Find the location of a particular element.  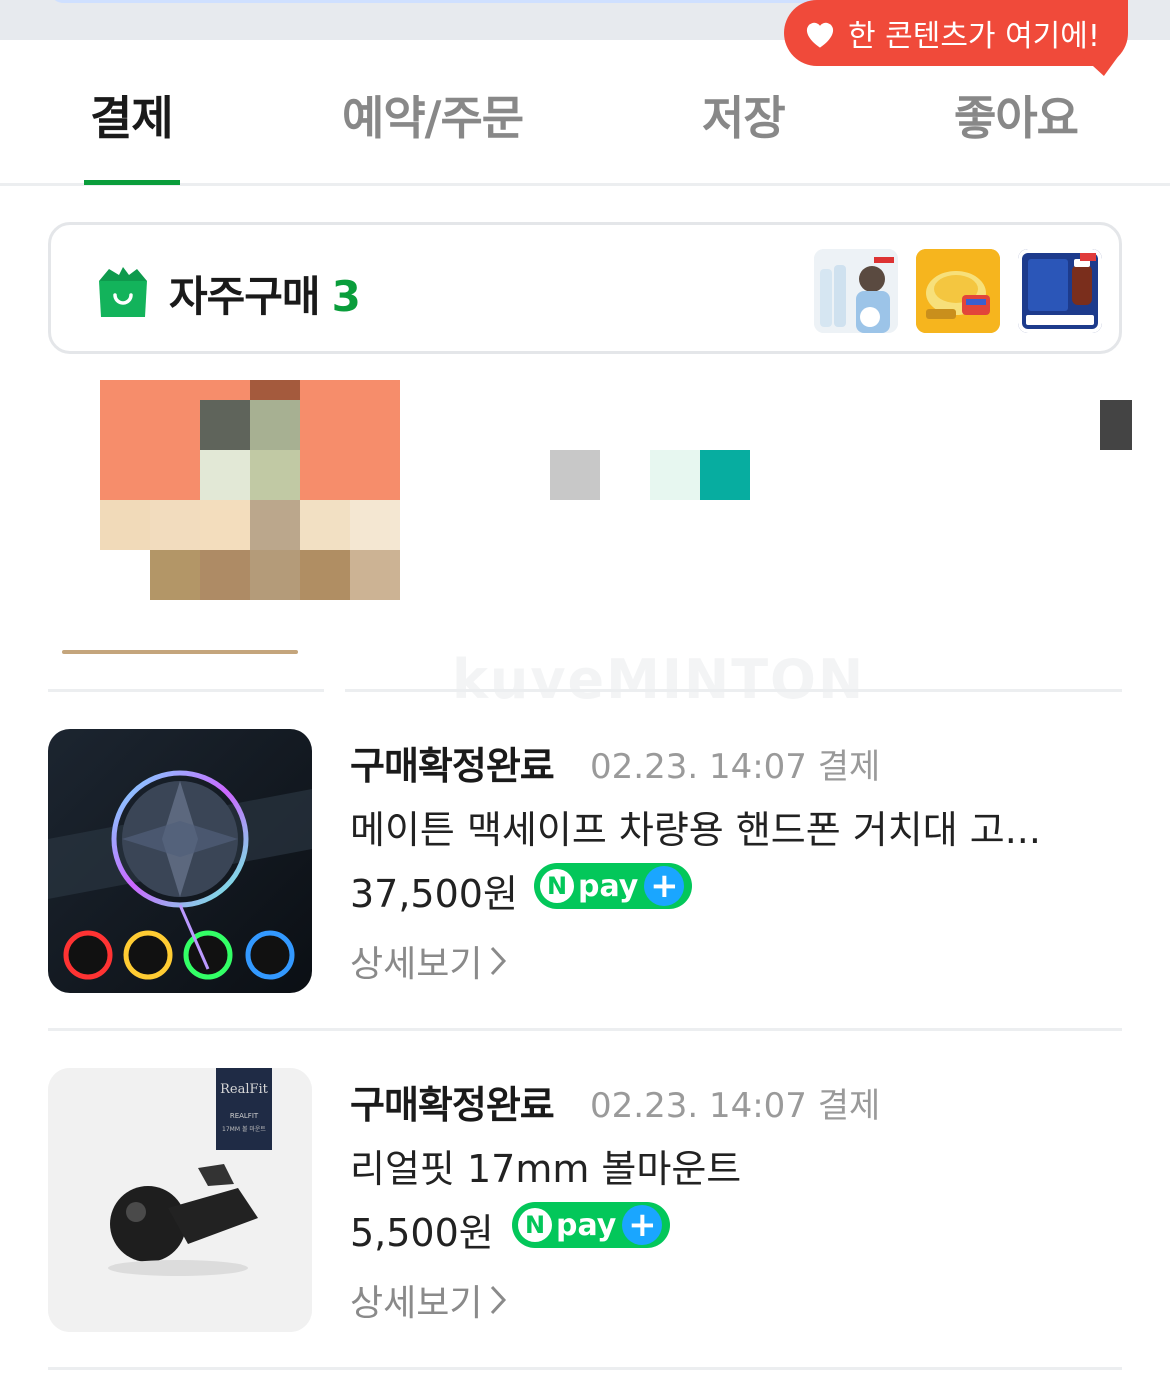

frequent-thumb-water is located at coordinates (856, 291).